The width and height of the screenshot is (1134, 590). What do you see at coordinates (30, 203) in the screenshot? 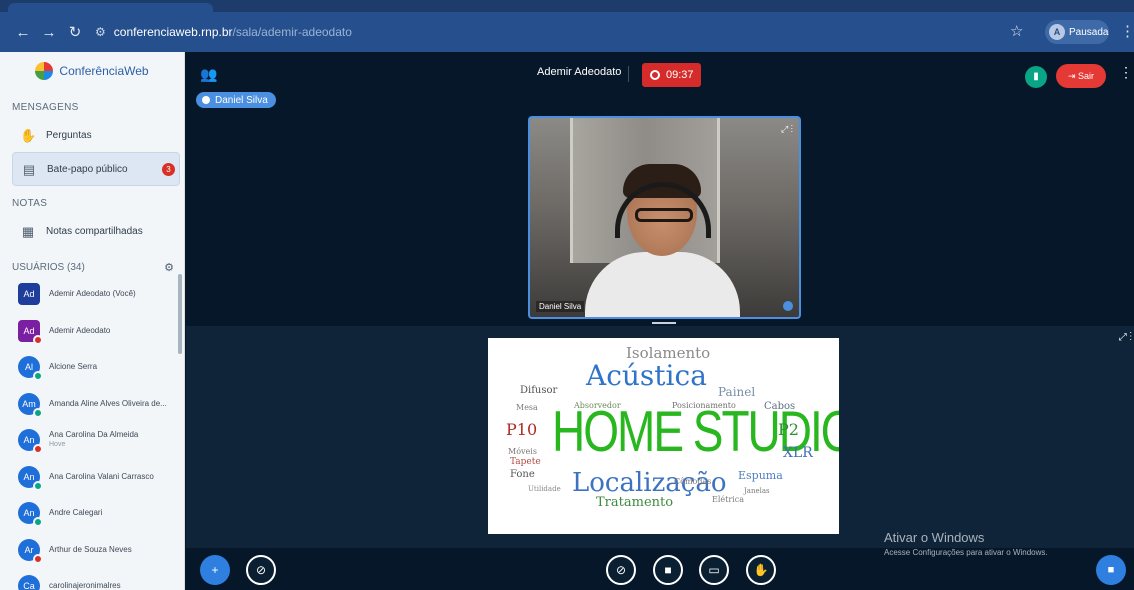
I see `notes-section-title: NOTAS` at bounding box center [30, 203].